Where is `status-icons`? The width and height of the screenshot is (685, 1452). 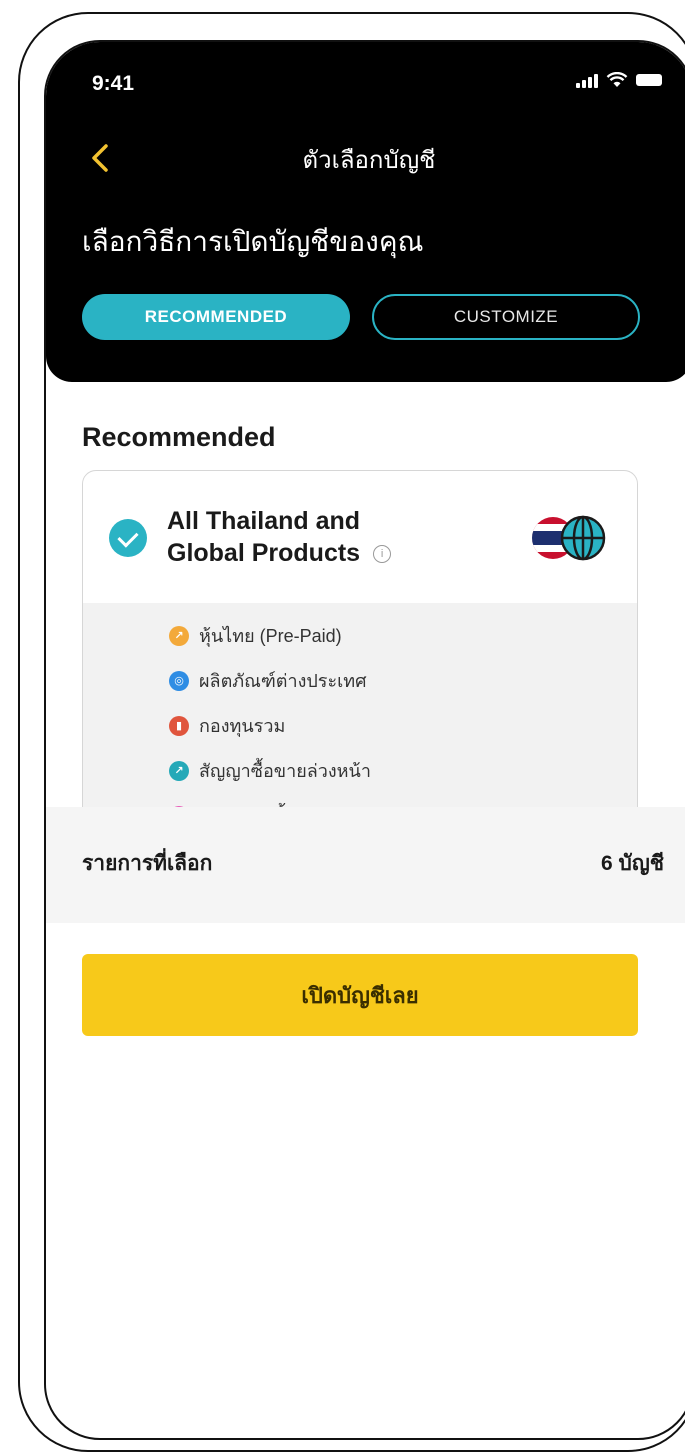 status-icons is located at coordinates (619, 80).